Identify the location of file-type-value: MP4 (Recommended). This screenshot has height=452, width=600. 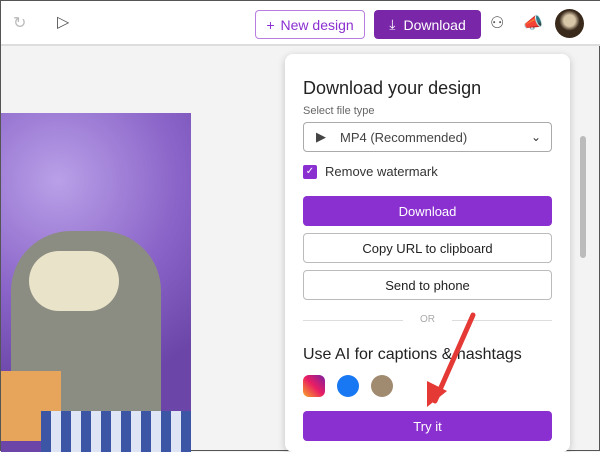
(404, 137).